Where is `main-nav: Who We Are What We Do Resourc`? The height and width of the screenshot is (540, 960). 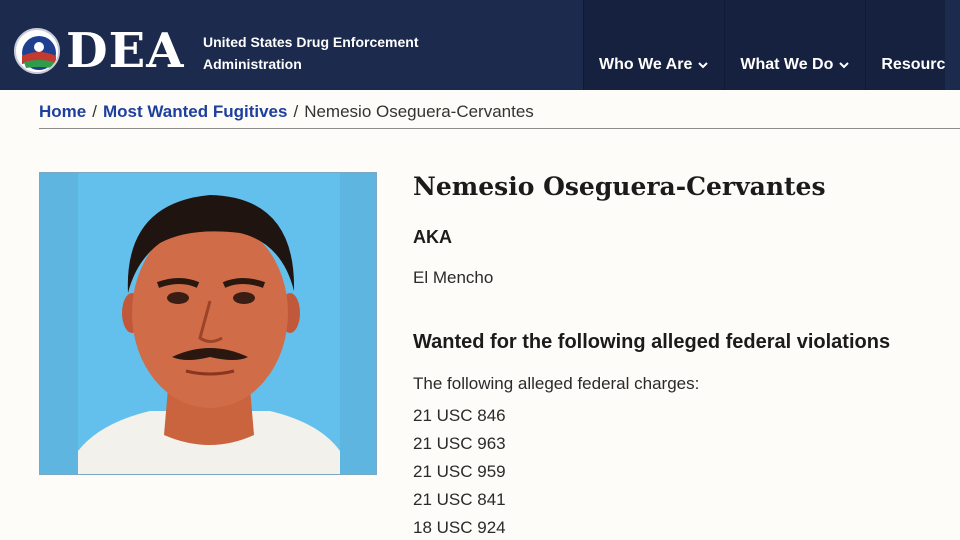
main-nav: Who We Are What We Do Resourc is located at coordinates (764, 45).